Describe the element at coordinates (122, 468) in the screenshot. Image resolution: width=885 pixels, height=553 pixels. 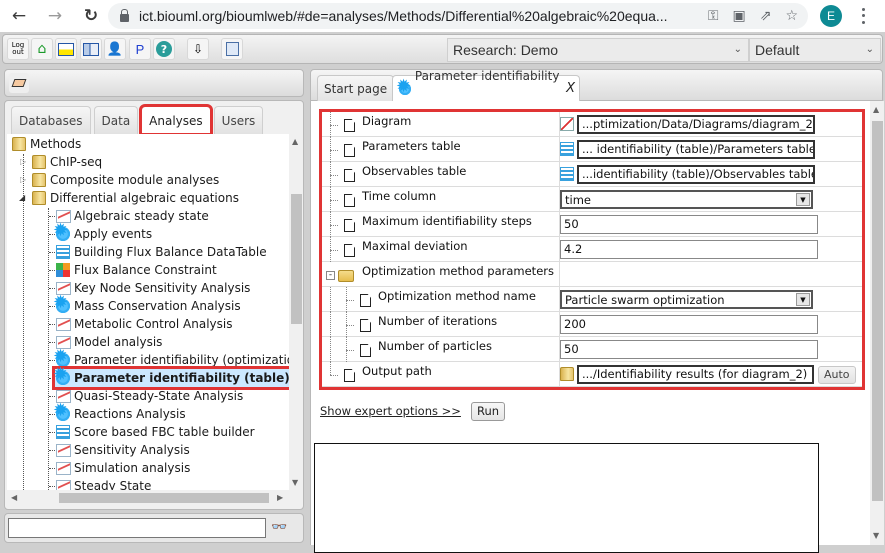
I see `tree-item: Simulation analysis` at that location.